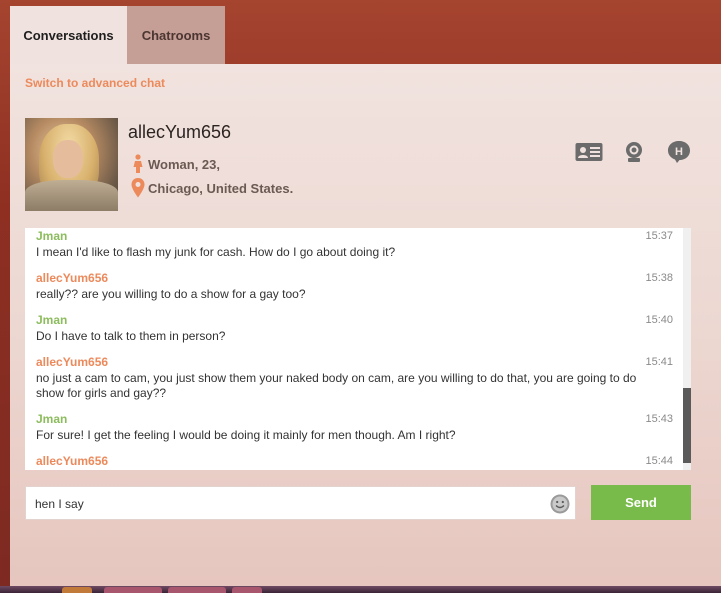 This screenshot has width=721, height=593. Describe the element at coordinates (179, 132) in the screenshot. I see `profile-username: allecYum656` at that location.